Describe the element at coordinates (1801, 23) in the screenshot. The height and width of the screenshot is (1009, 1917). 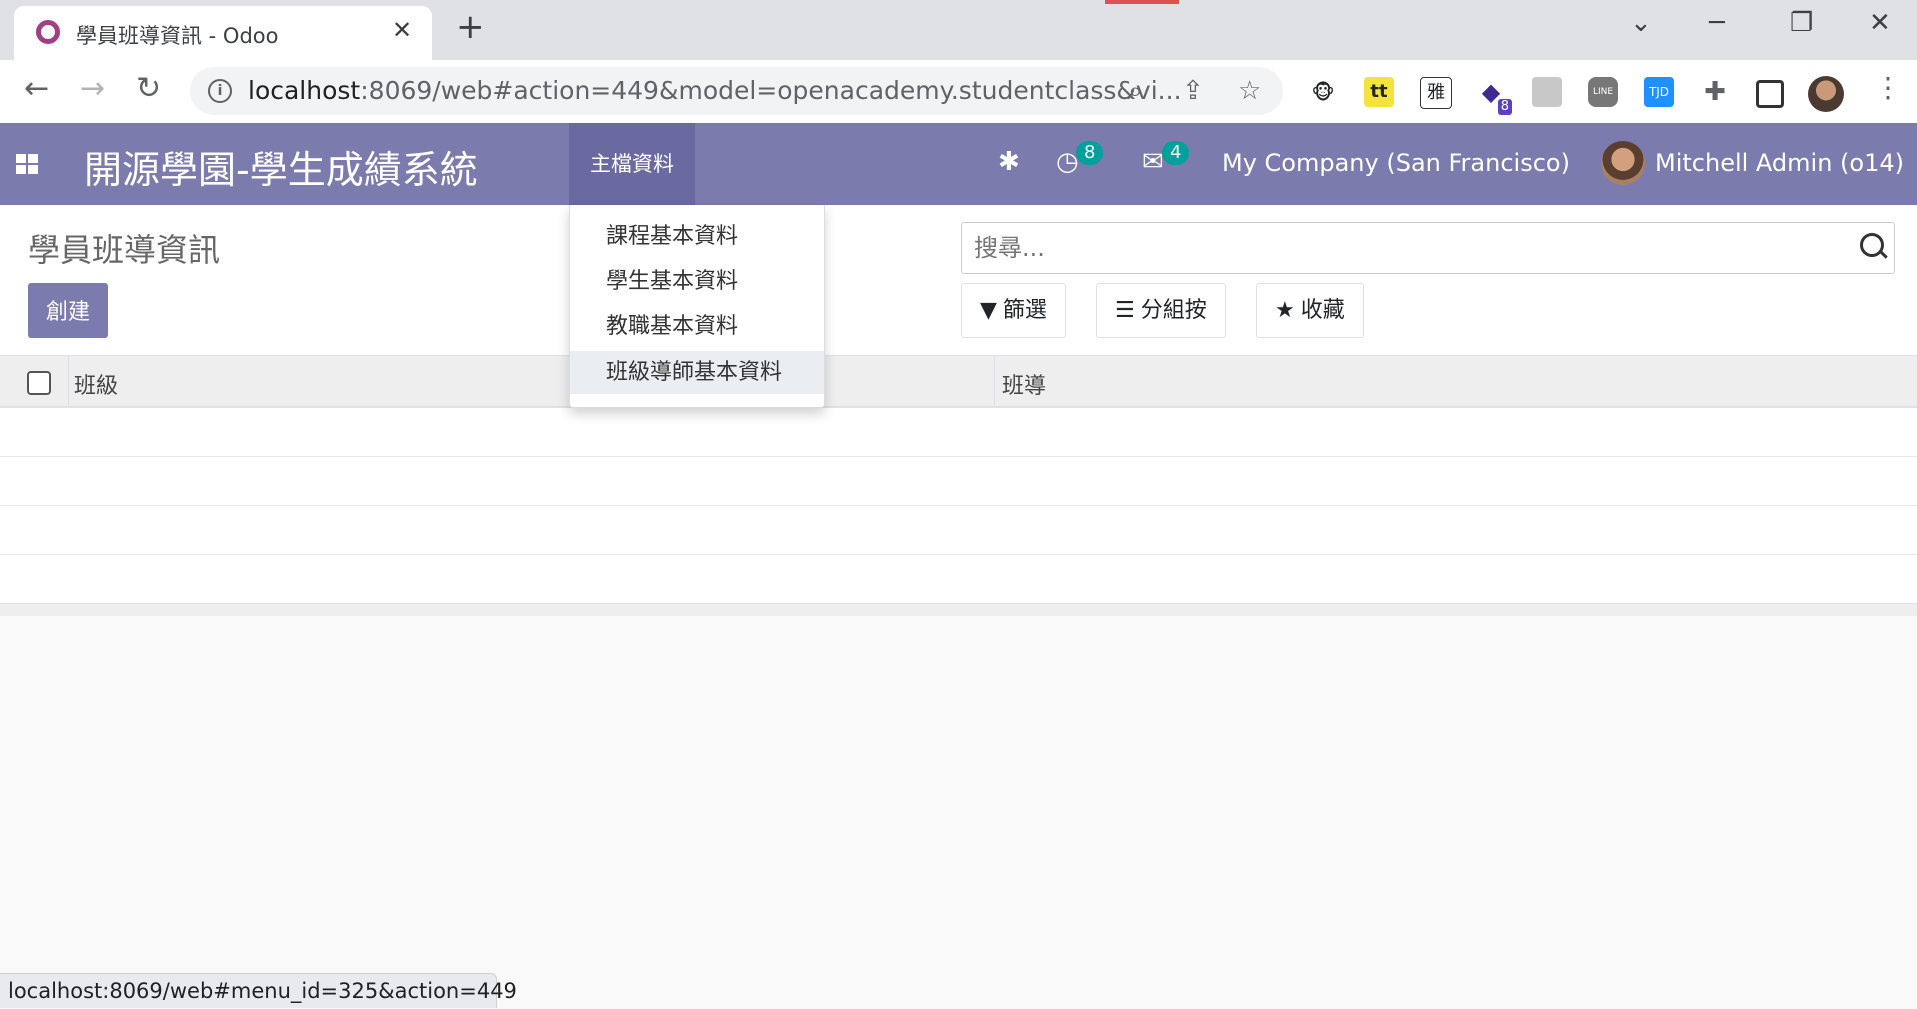
I see `restore-icon: ❐` at that location.